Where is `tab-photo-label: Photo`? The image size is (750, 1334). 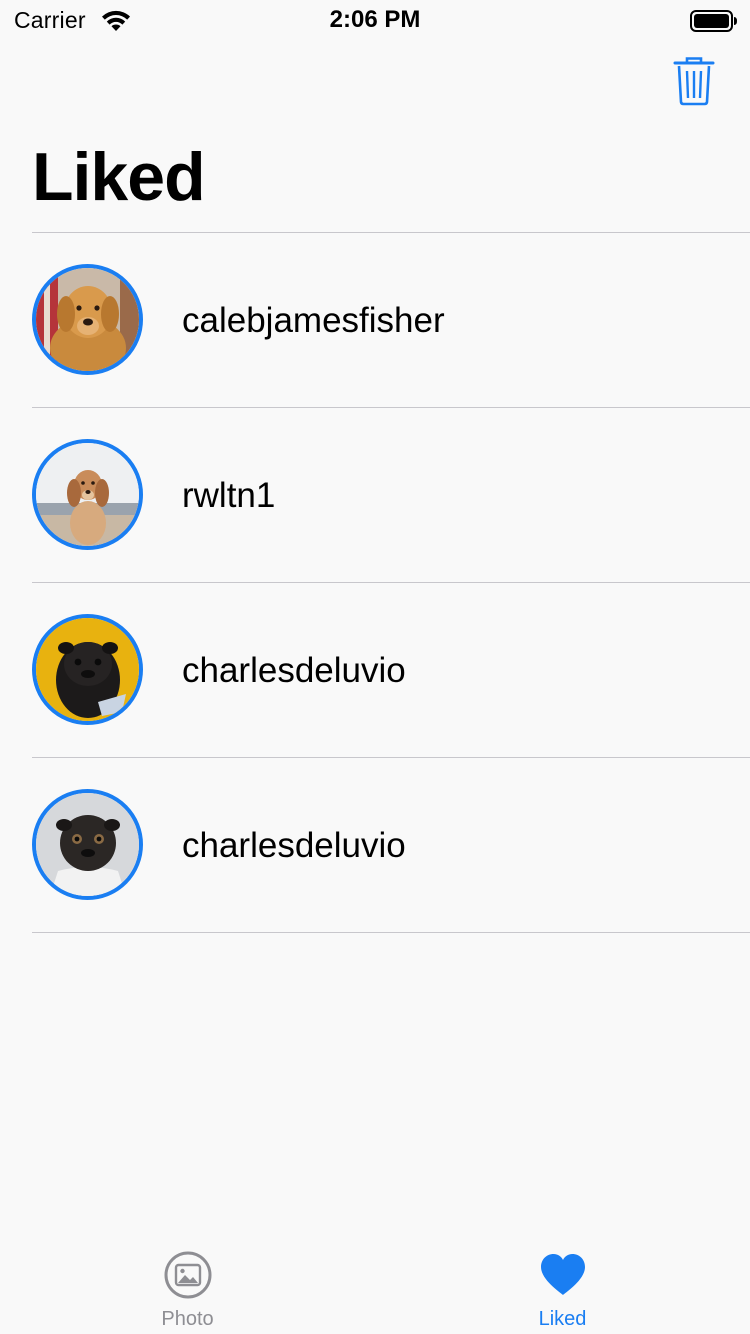
tab-photo-label: Photo is located at coordinates (187, 1319).